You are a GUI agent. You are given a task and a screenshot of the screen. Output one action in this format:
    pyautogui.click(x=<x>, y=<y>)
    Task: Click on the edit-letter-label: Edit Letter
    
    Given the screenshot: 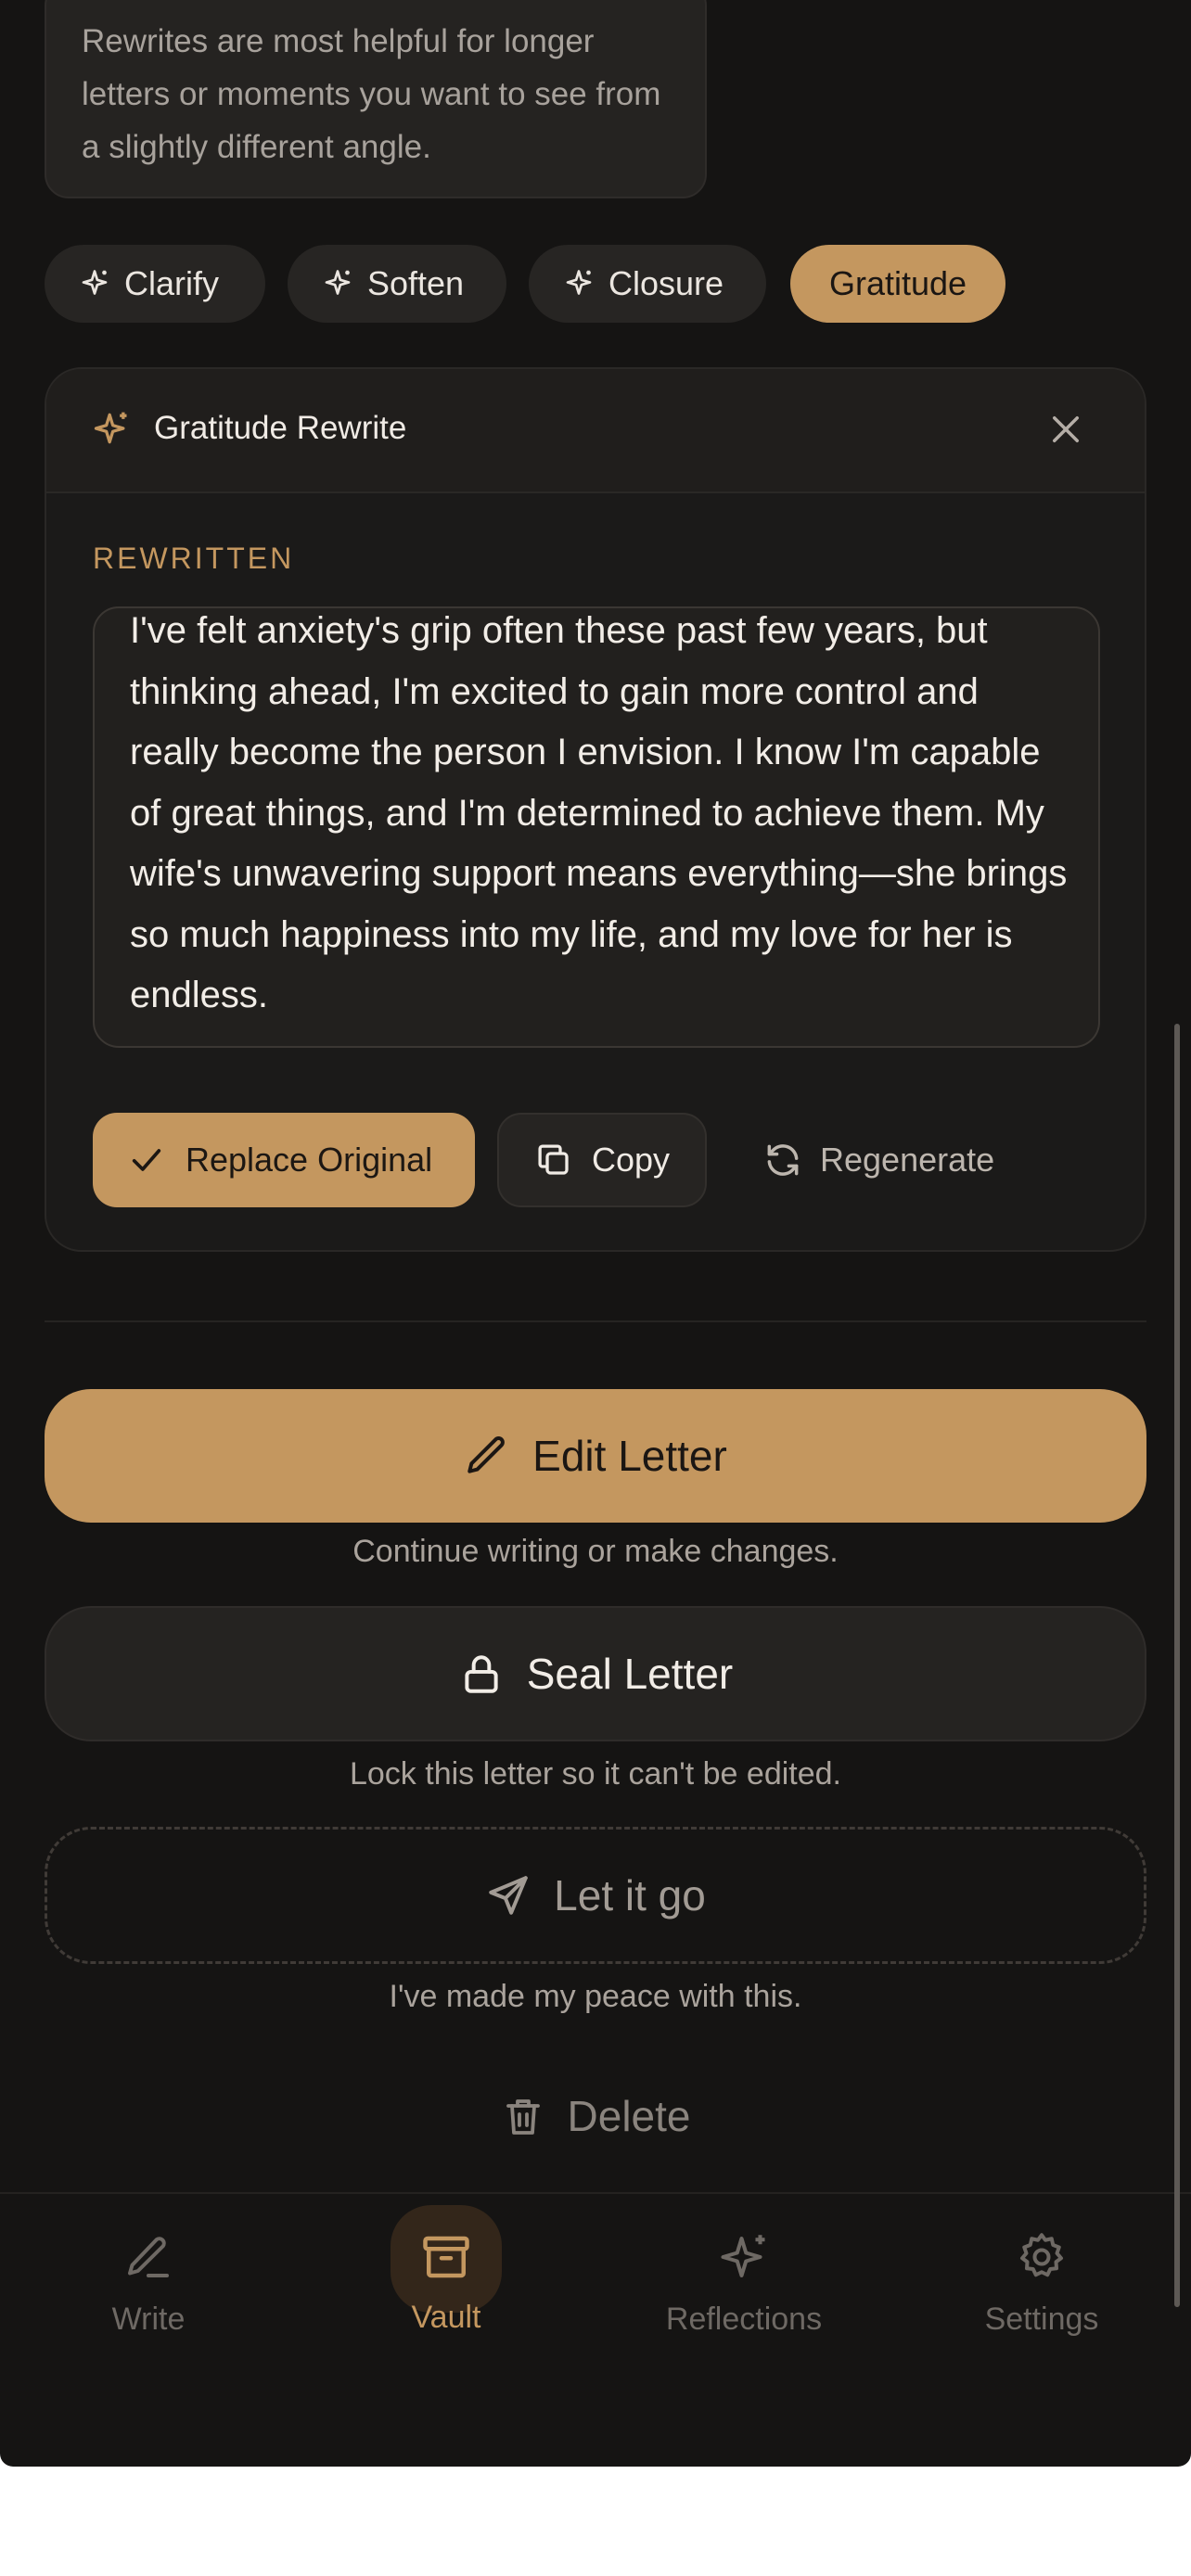 What is the action you would take?
    pyautogui.click(x=629, y=1456)
    